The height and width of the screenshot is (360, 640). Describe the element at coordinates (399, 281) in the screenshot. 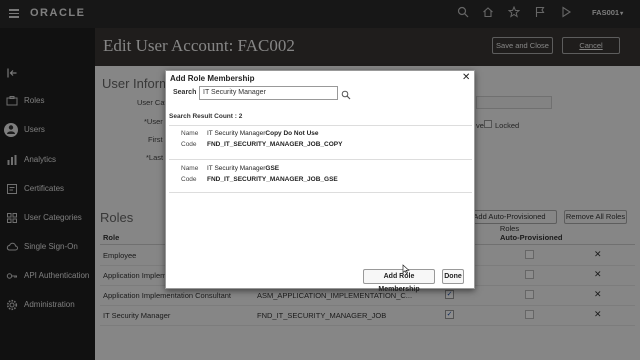

I see `add-role-membership-button: Add Role Membership` at that location.